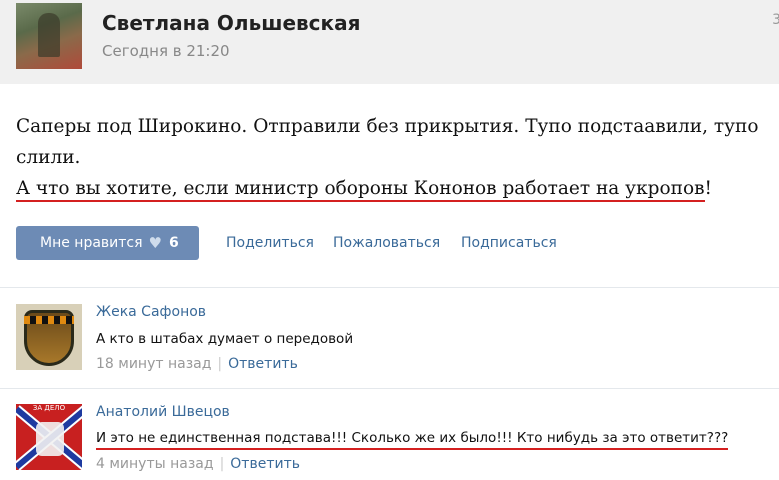  Describe the element at coordinates (49, 408) in the screenshot. I see `avatar-caption: ЗА ДЕЛО` at that location.